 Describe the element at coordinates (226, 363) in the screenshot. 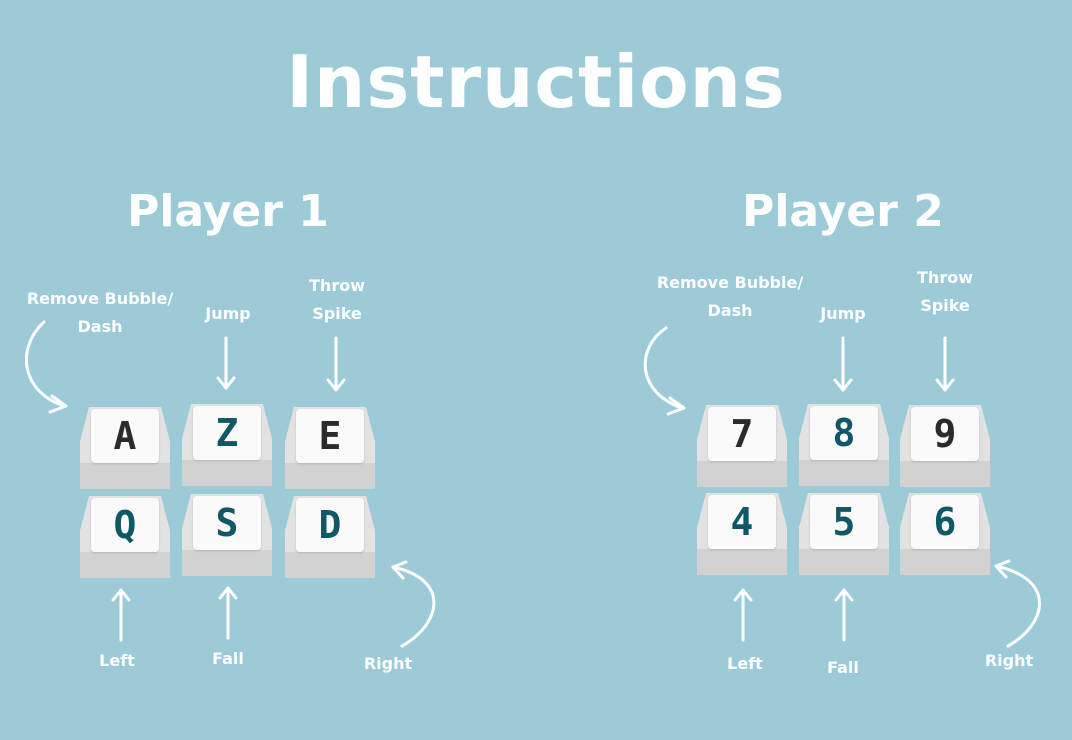

I see `p1-jump-arrow-icon` at that location.